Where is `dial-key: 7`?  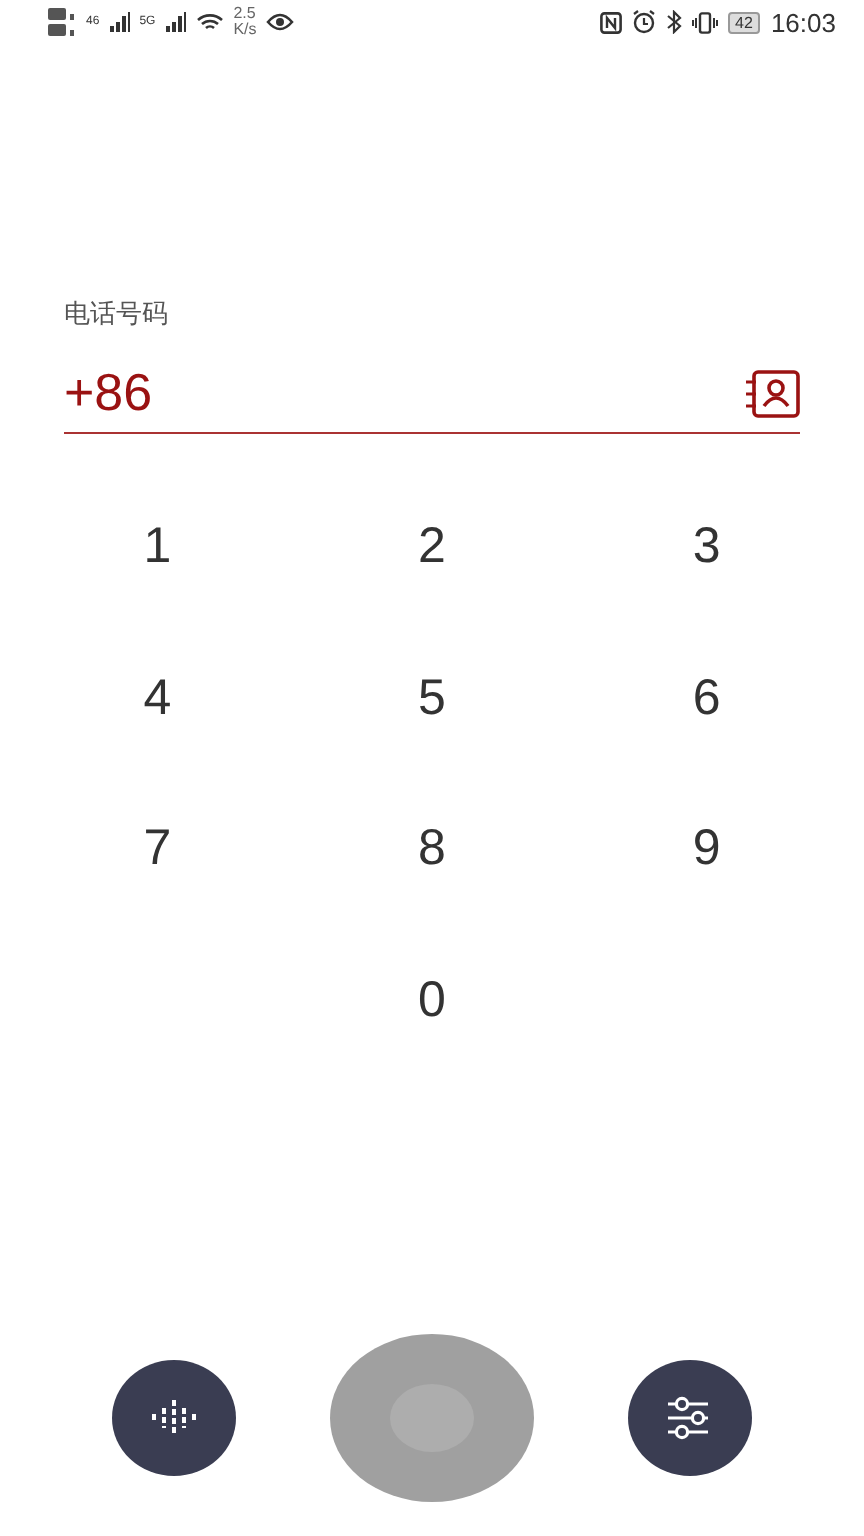
dial-key: 7 is located at coordinates (157, 849).